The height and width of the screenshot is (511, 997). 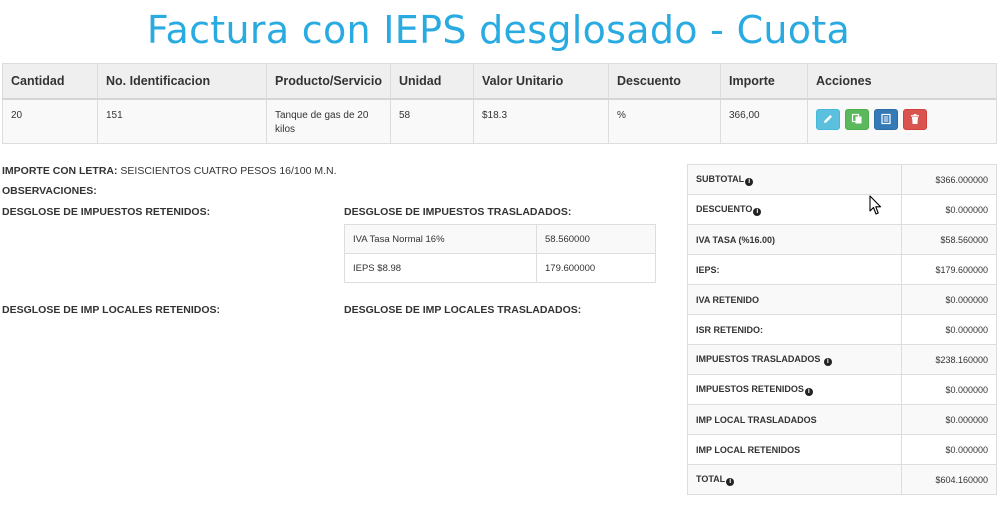 I want to click on summary-label-text: IMPUESTOS TRASLADADOS, so click(x=759, y=358).